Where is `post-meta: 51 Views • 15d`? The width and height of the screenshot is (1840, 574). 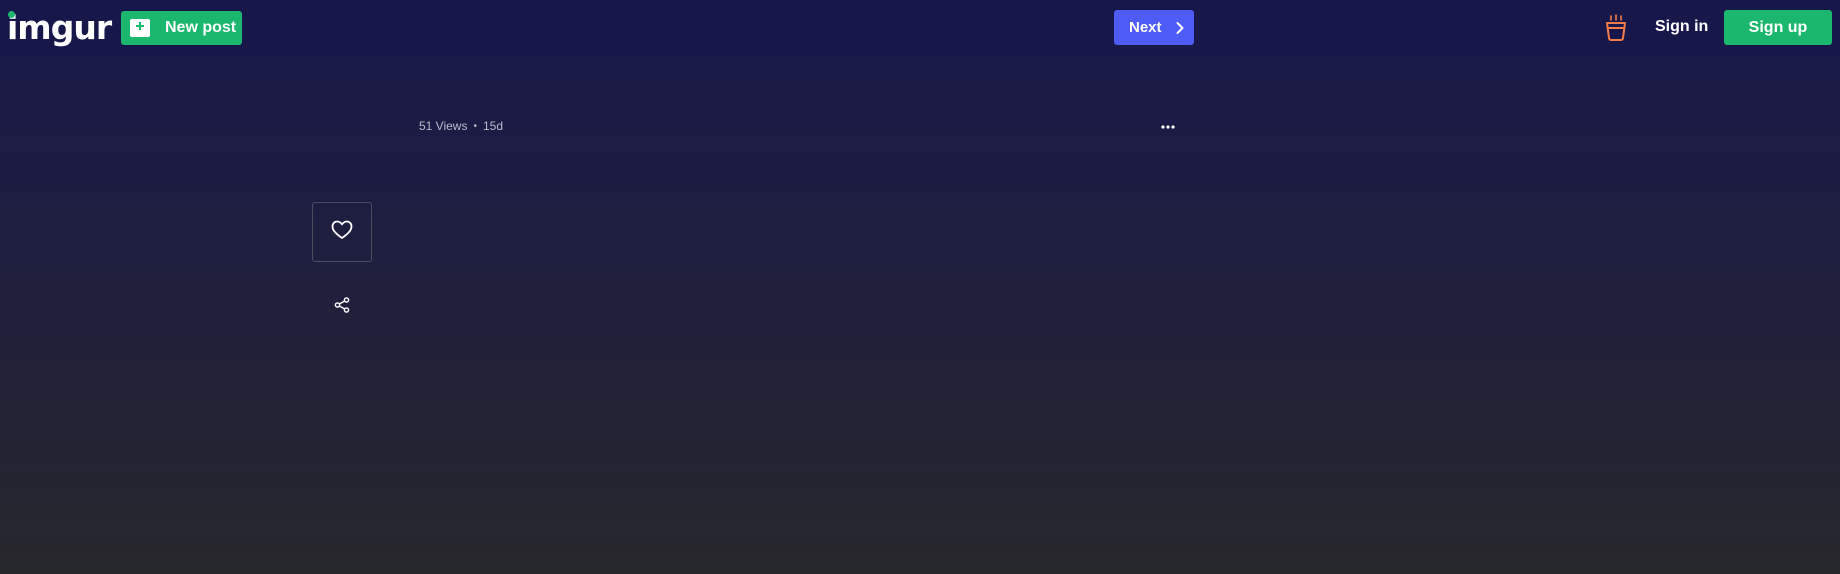
post-meta: 51 Views • 15d is located at coordinates (461, 126).